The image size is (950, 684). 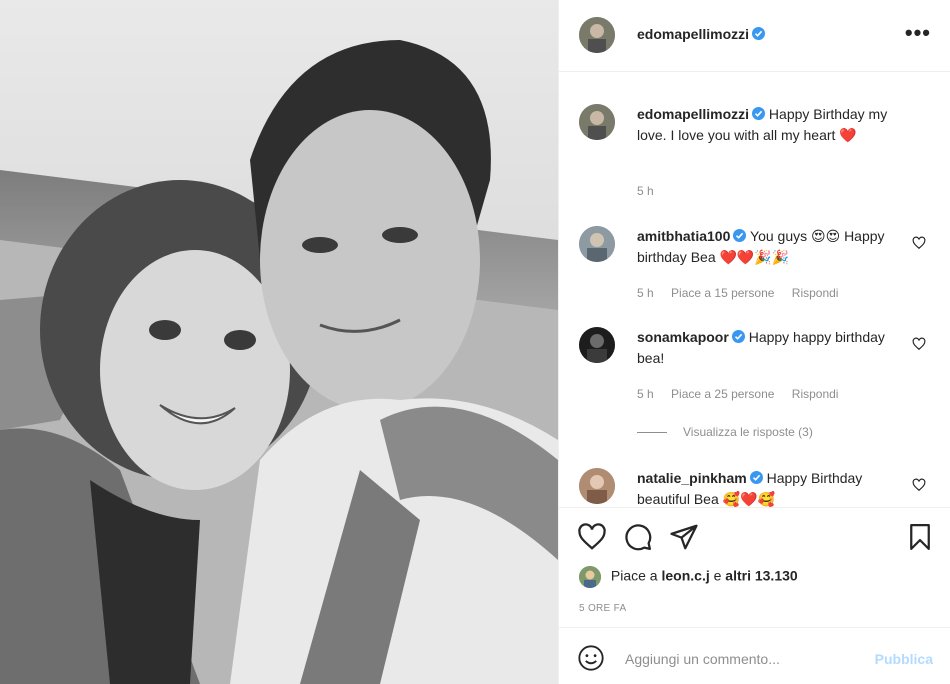 I want to click on caption-username: edomapellimozzi, so click(x=693, y=114).